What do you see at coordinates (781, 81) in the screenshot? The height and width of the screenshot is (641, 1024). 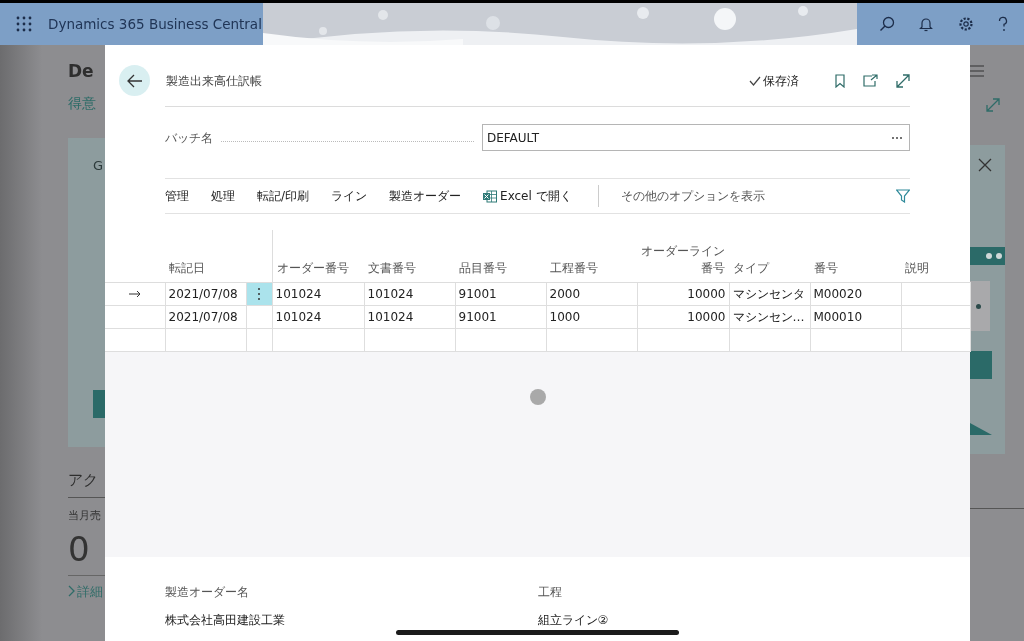 I see `save-status: 保存済` at bounding box center [781, 81].